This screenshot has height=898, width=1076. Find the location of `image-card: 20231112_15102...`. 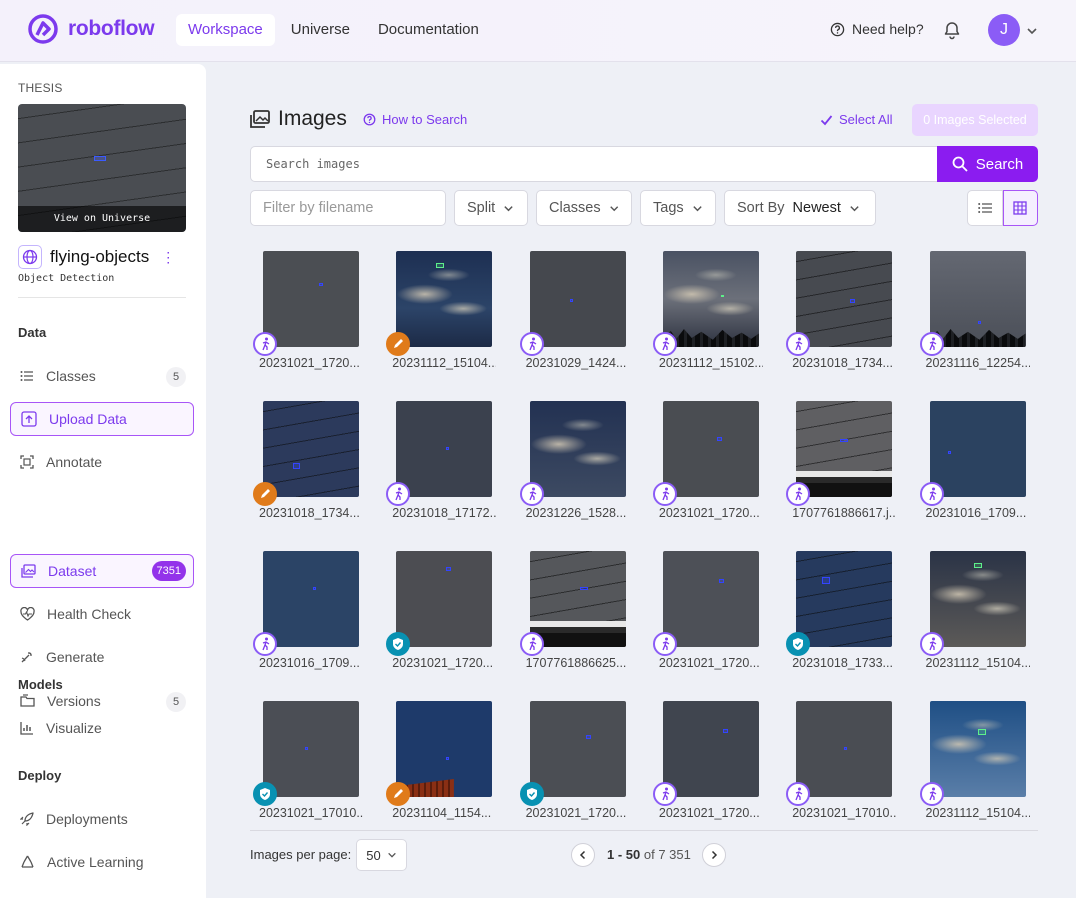

image-card: 20231112_15102... is located at coordinates (706, 315).